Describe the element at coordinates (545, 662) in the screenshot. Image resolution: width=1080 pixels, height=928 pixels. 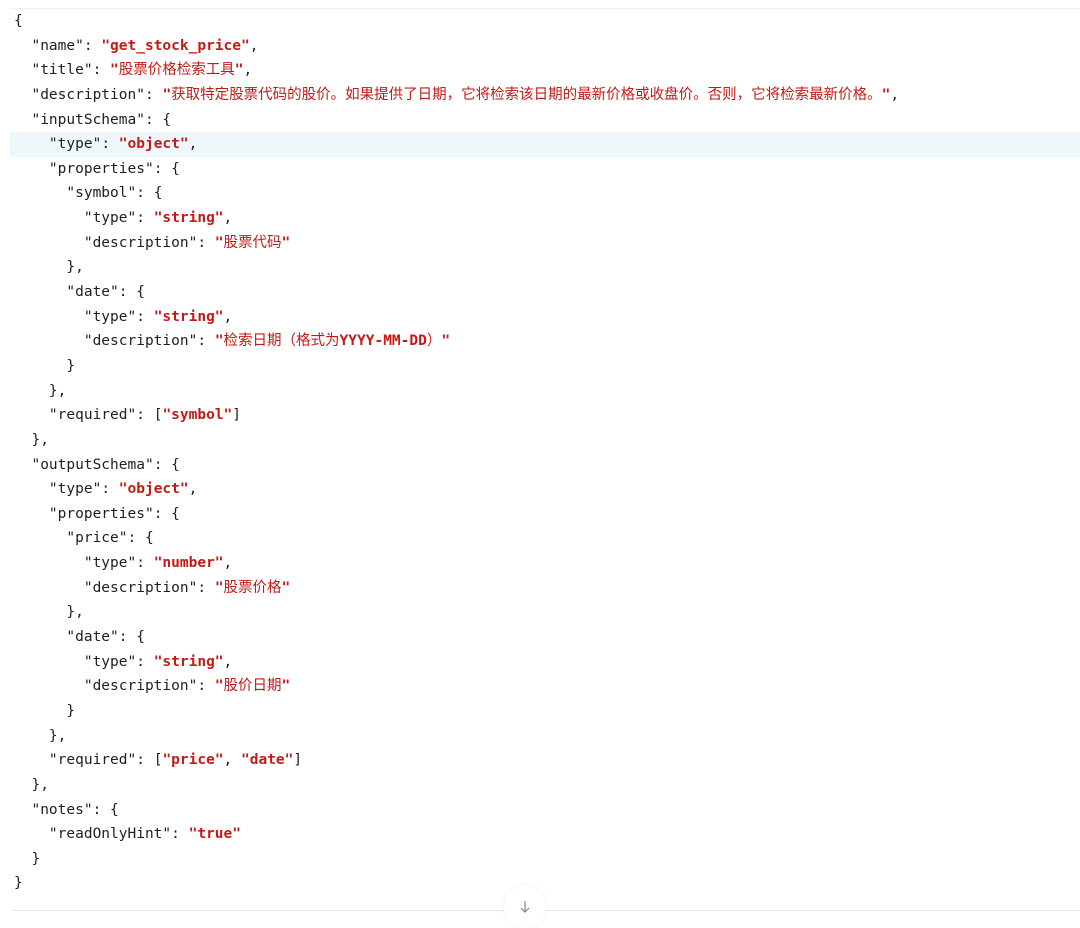
I see `code-line: "type": "string",` at that location.